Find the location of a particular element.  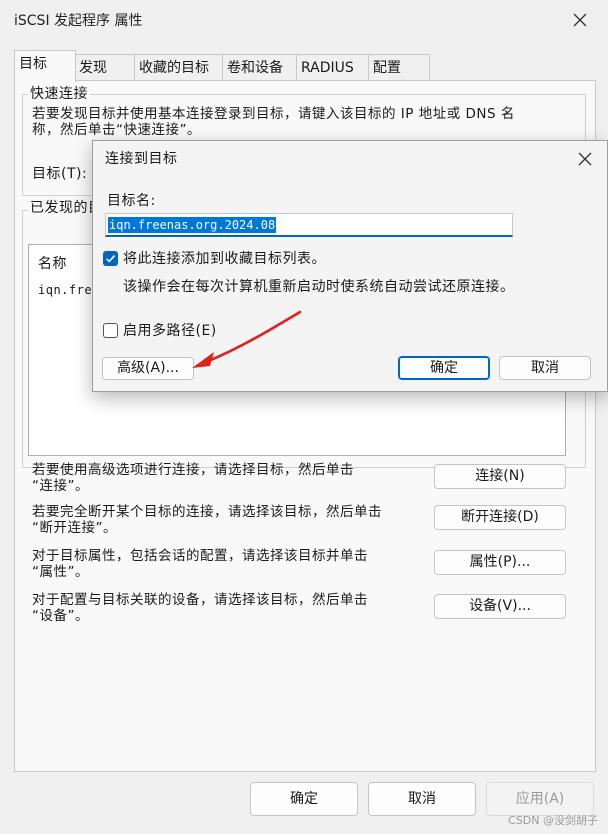

add-to-favorites-note: 该操作会在每次计算机重新启动时使系统自动尝试还原连接。 is located at coordinates (319, 287).